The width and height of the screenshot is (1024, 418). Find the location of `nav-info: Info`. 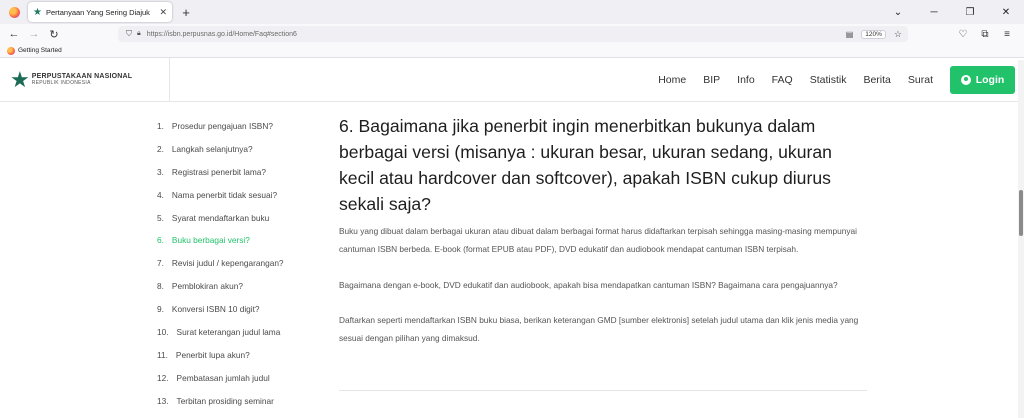

nav-info: Info is located at coordinates (746, 80).